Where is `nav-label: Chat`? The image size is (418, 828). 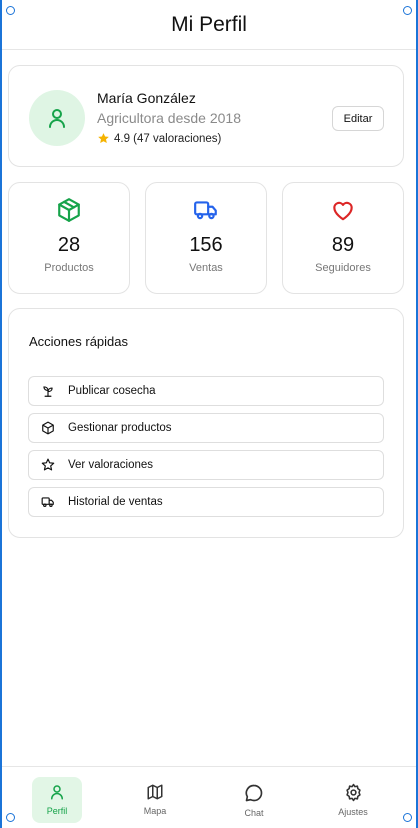
nav-label: Chat is located at coordinates (254, 813).